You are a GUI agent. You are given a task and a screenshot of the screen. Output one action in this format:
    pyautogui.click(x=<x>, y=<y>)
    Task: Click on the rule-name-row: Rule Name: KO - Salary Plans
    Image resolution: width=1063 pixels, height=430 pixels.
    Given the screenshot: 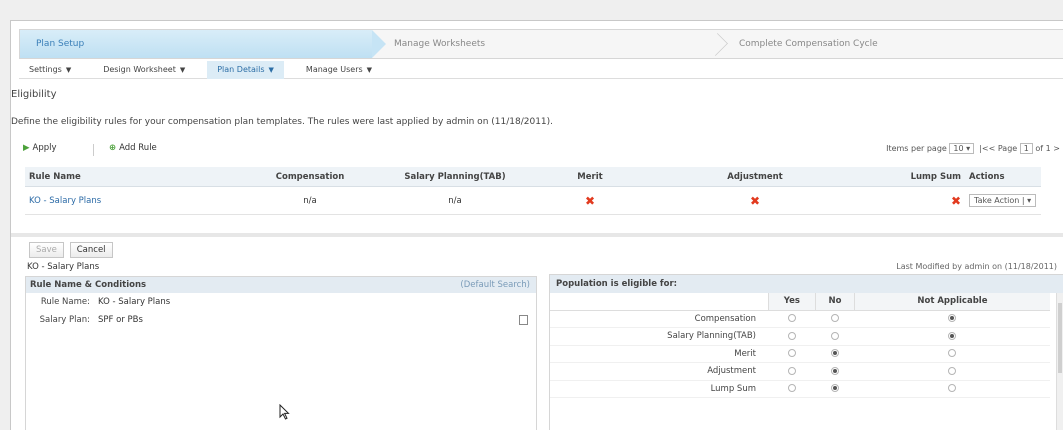 What is the action you would take?
    pyautogui.click(x=281, y=302)
    